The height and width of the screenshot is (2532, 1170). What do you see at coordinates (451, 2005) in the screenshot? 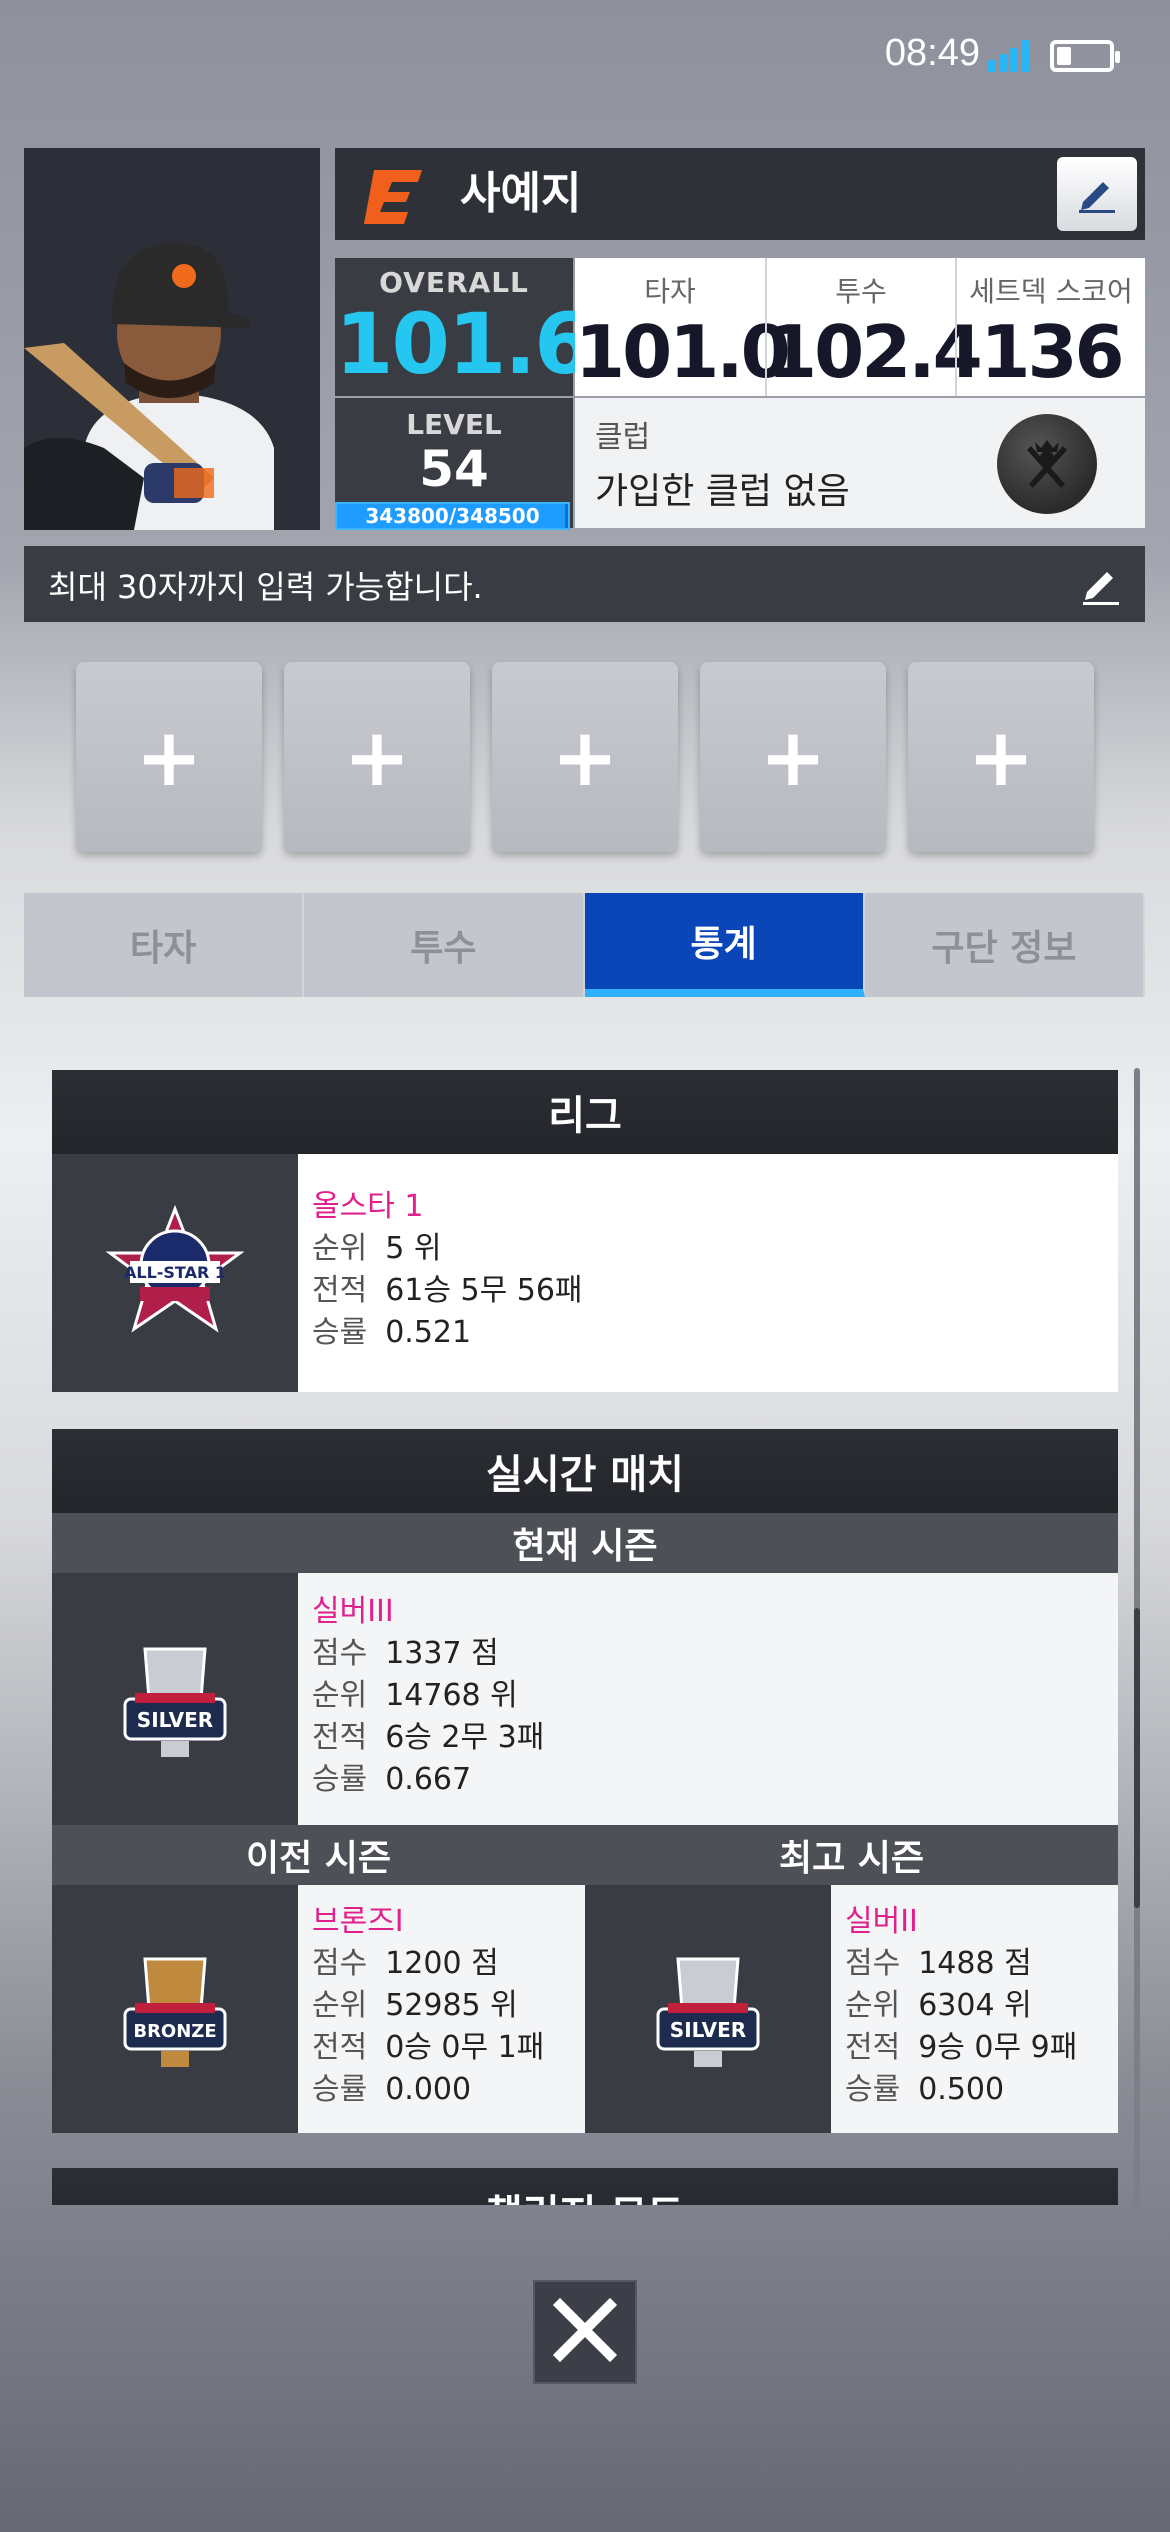
I see `row-value: 52985 위` at bounding box center [451, 2005].